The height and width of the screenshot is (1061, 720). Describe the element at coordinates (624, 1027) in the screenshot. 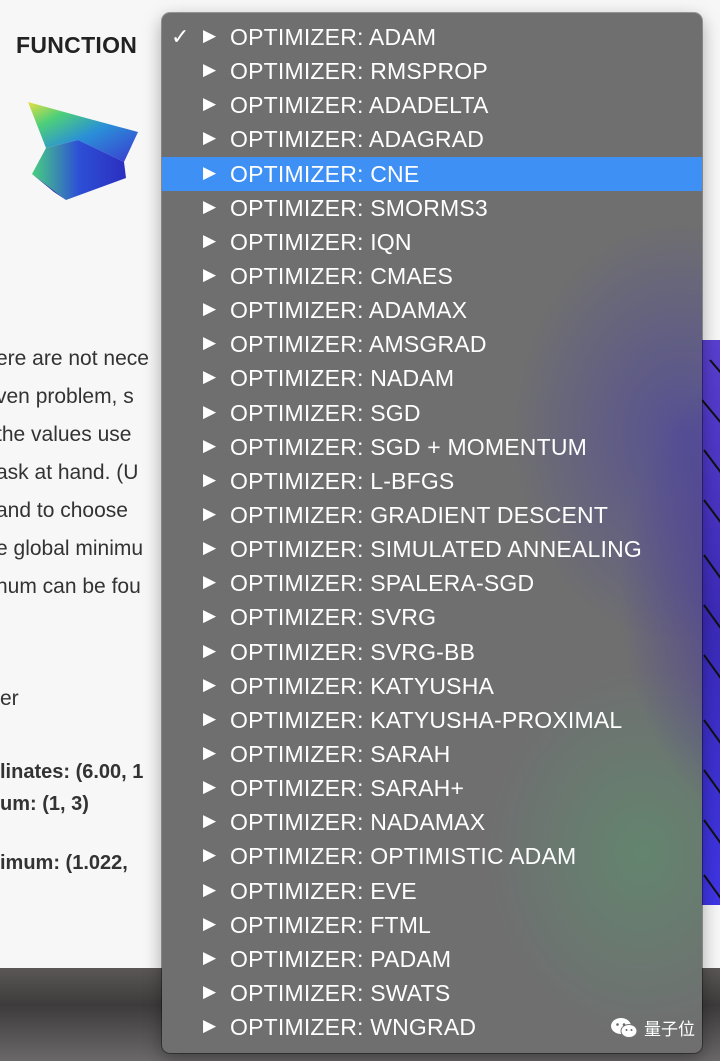

I see `wechat-icon` at that location.